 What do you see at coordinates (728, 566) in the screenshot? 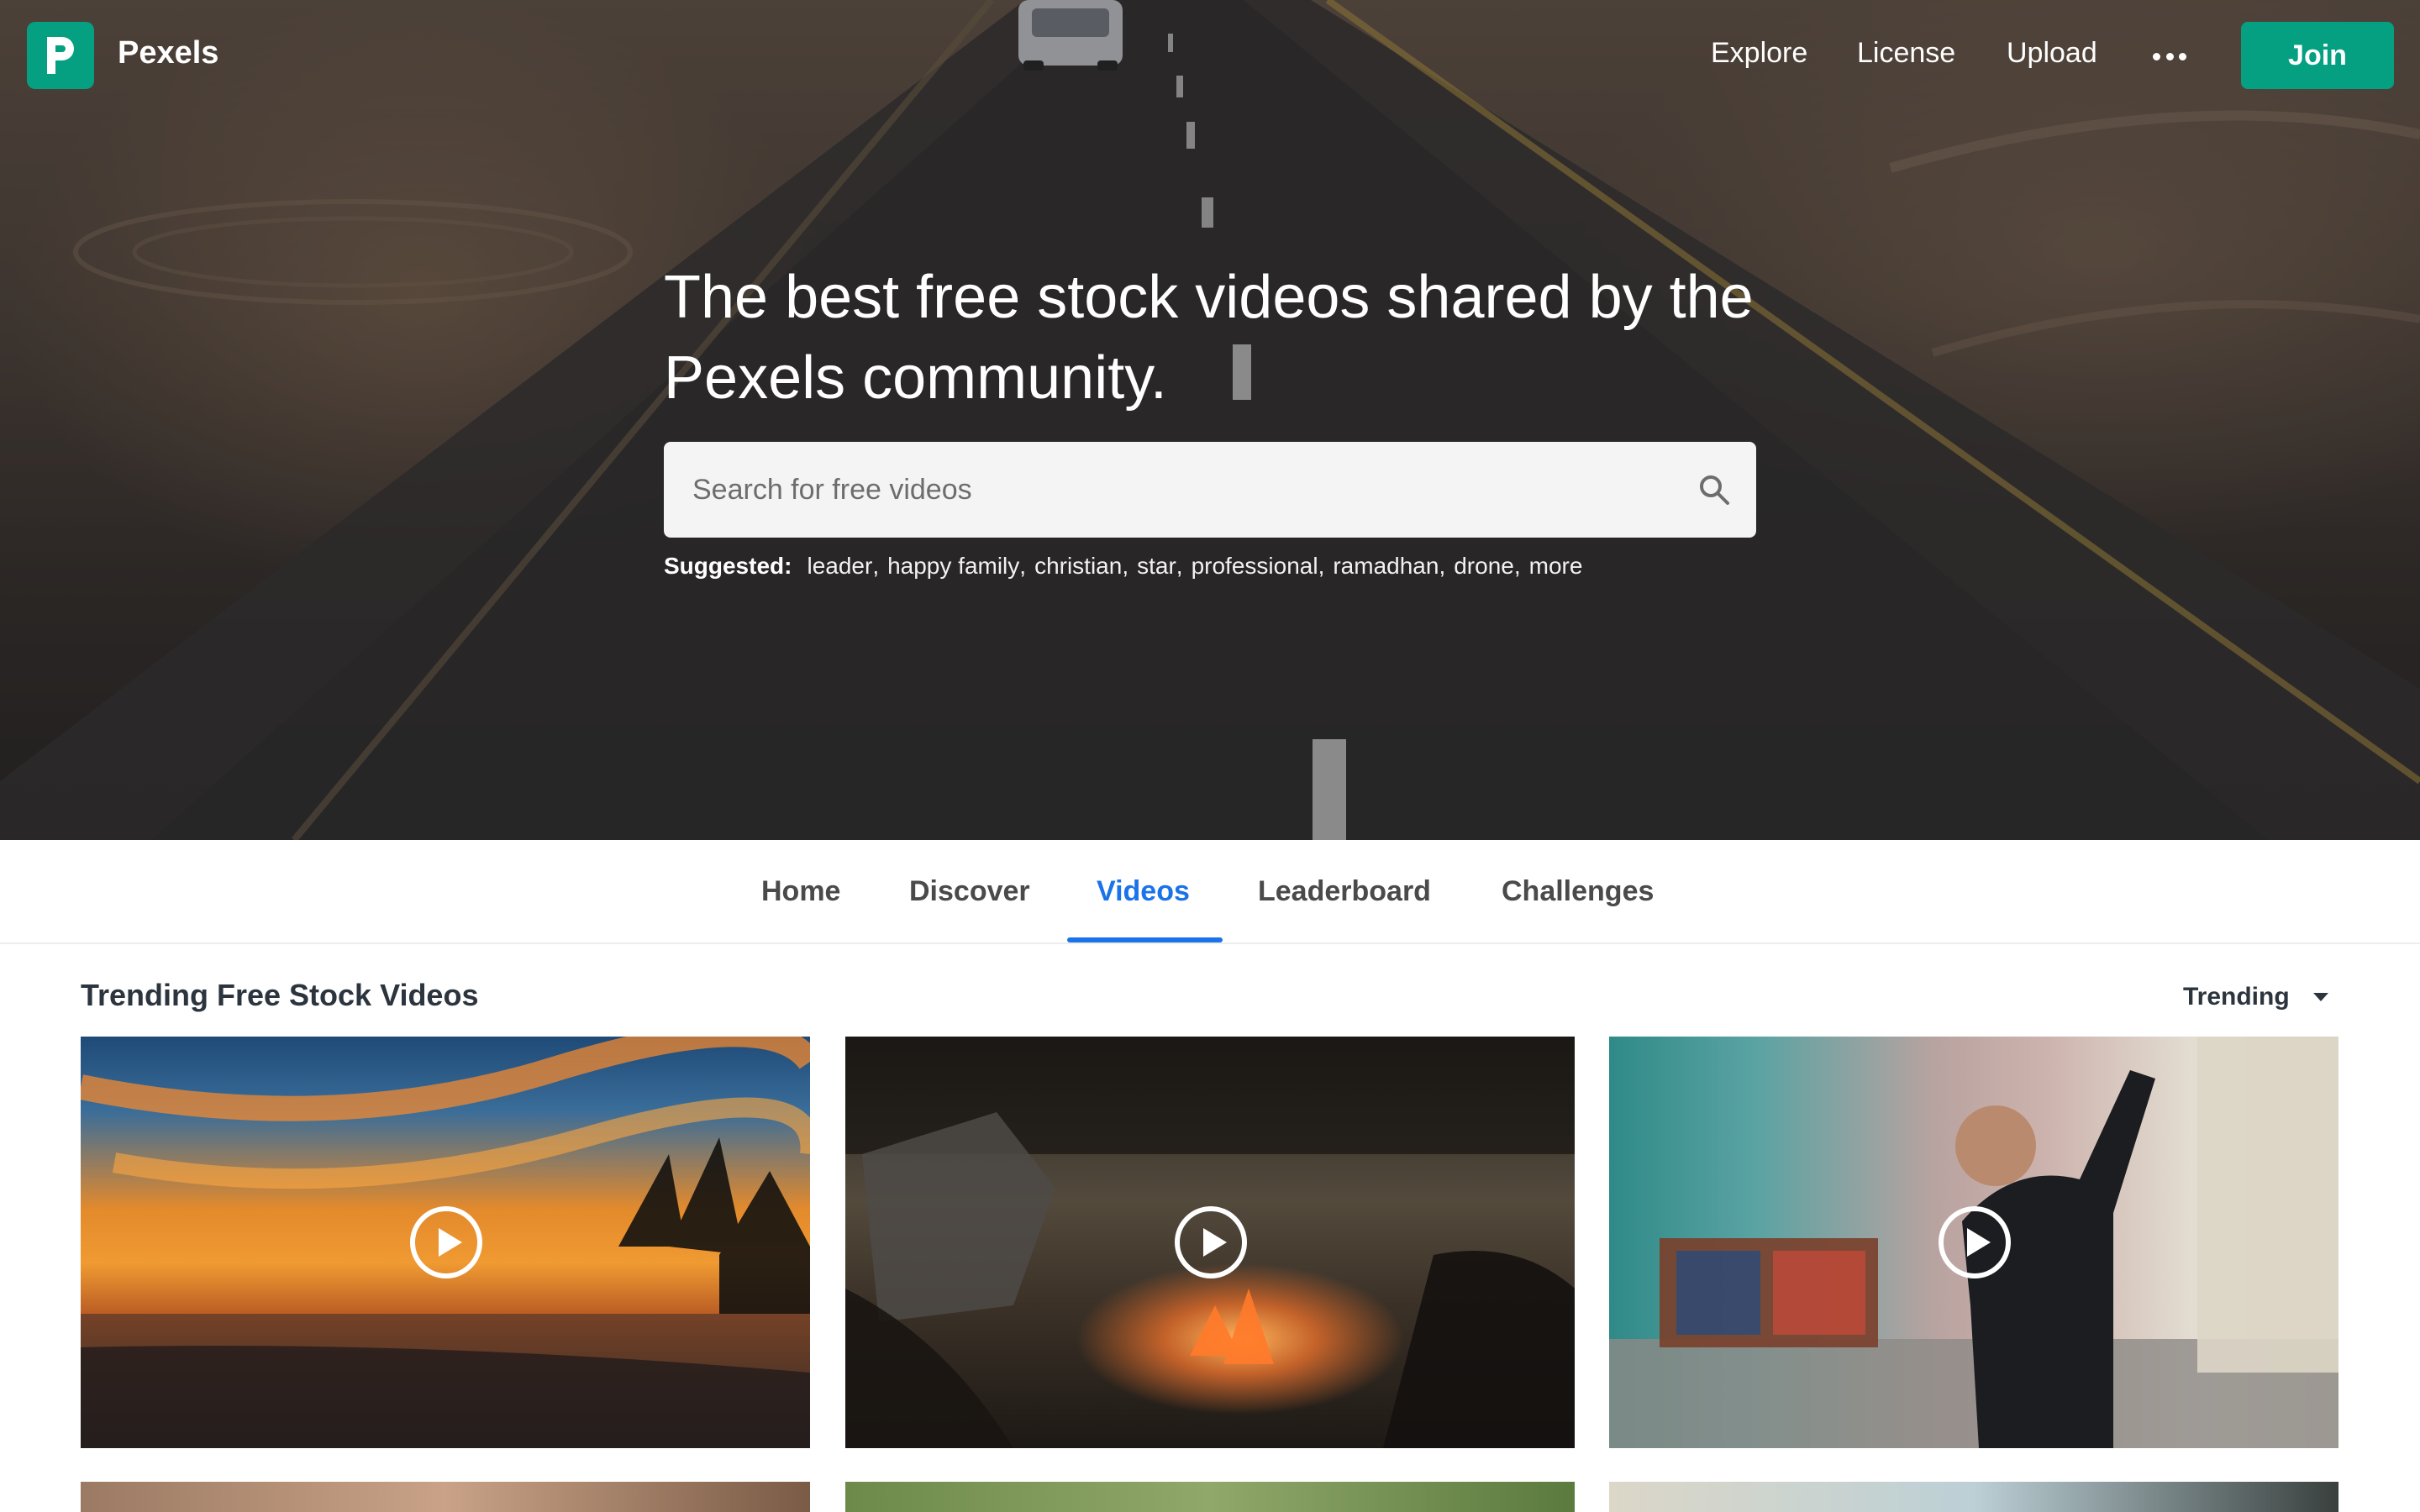
I see `suggested-label: Suggested:` at bounding box center [728, 566].